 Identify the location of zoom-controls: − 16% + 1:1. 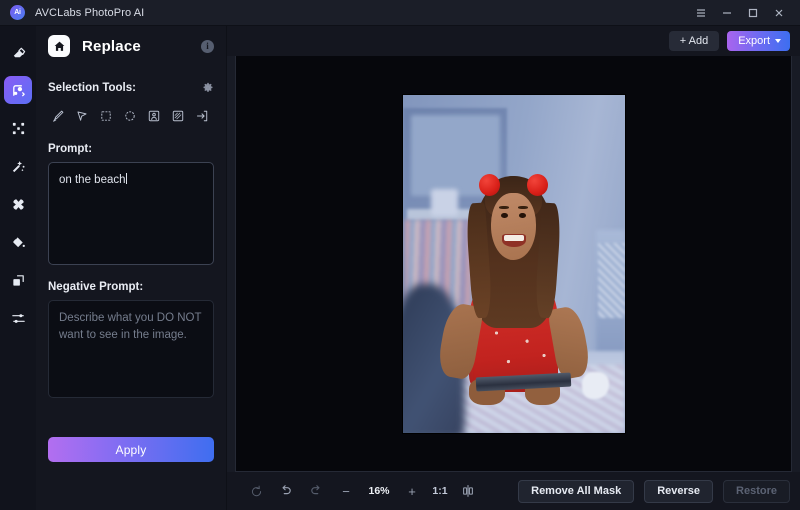
(362, 491).